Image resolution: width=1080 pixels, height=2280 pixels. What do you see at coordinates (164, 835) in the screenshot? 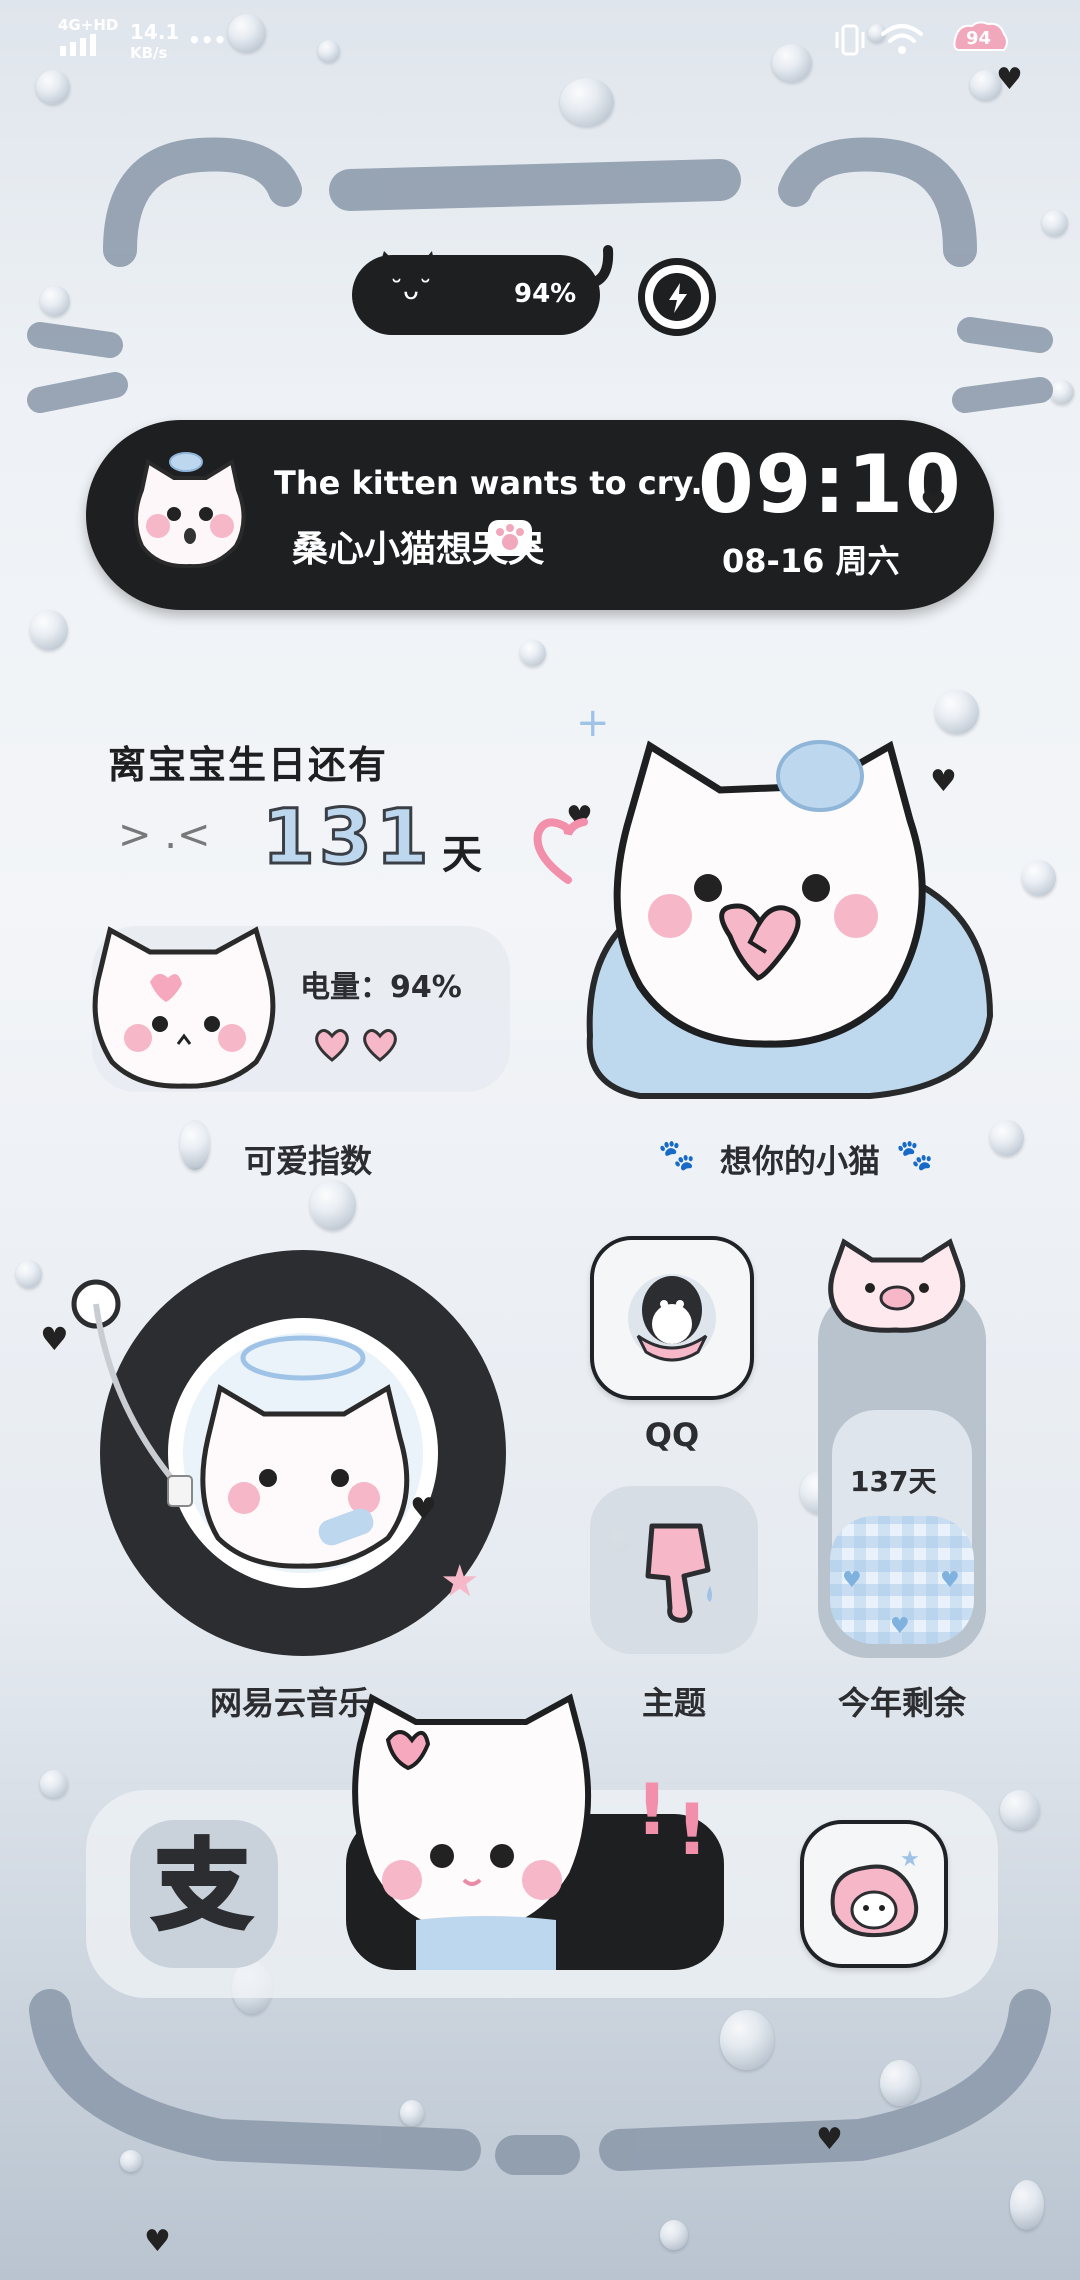
I see `birthday-emoticon: > .<` at bounding box center [164, 835].